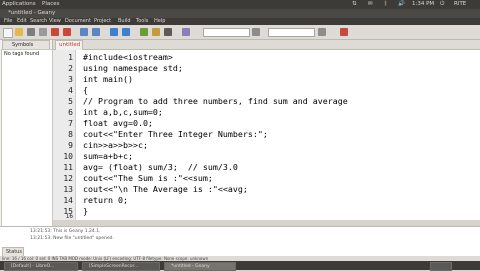 The height and width of the screenshot is (271, 480). Describe the element at coordinates (118, 123) in the screenshot. I see `code-text: float avg=0.0;` at that location.